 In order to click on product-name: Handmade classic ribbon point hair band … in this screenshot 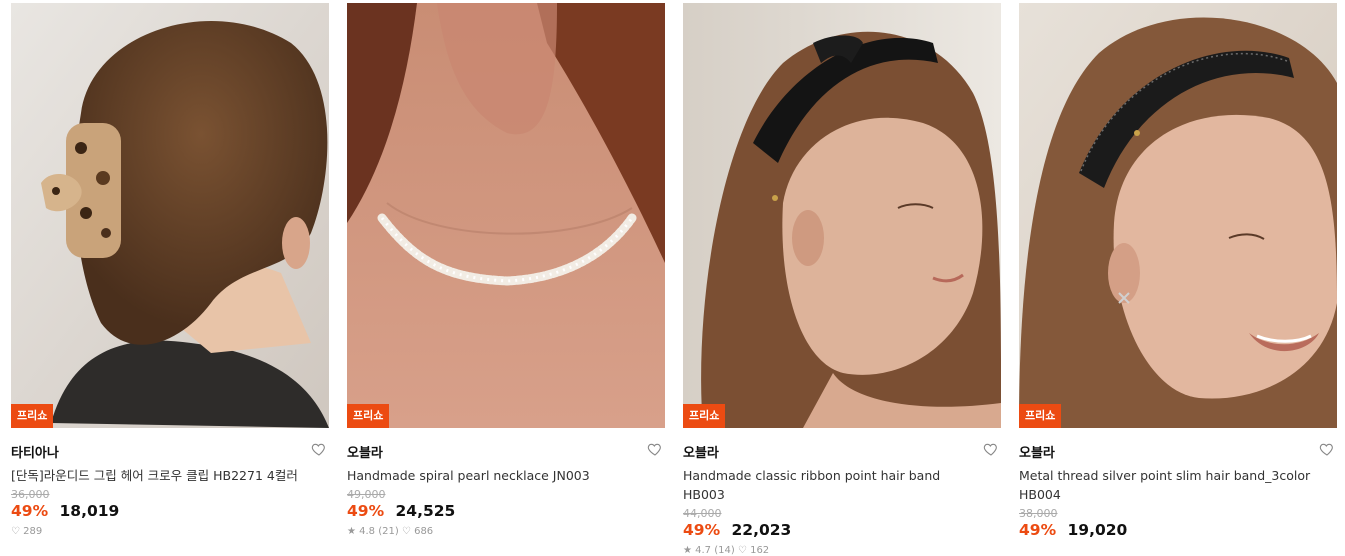, I will do `click(833, 485)`.